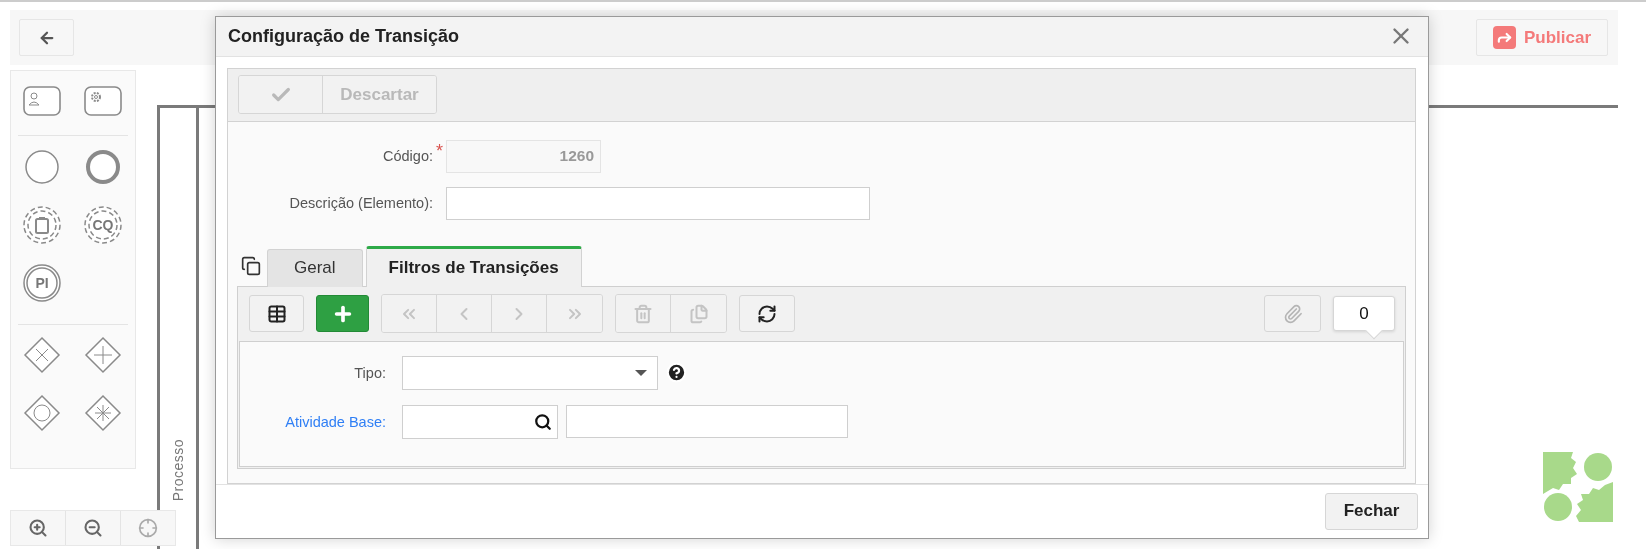 Image resolution: width=1646 pixels, height=549 pixels. I want to click on field-label: Código:, so click(407, 156).